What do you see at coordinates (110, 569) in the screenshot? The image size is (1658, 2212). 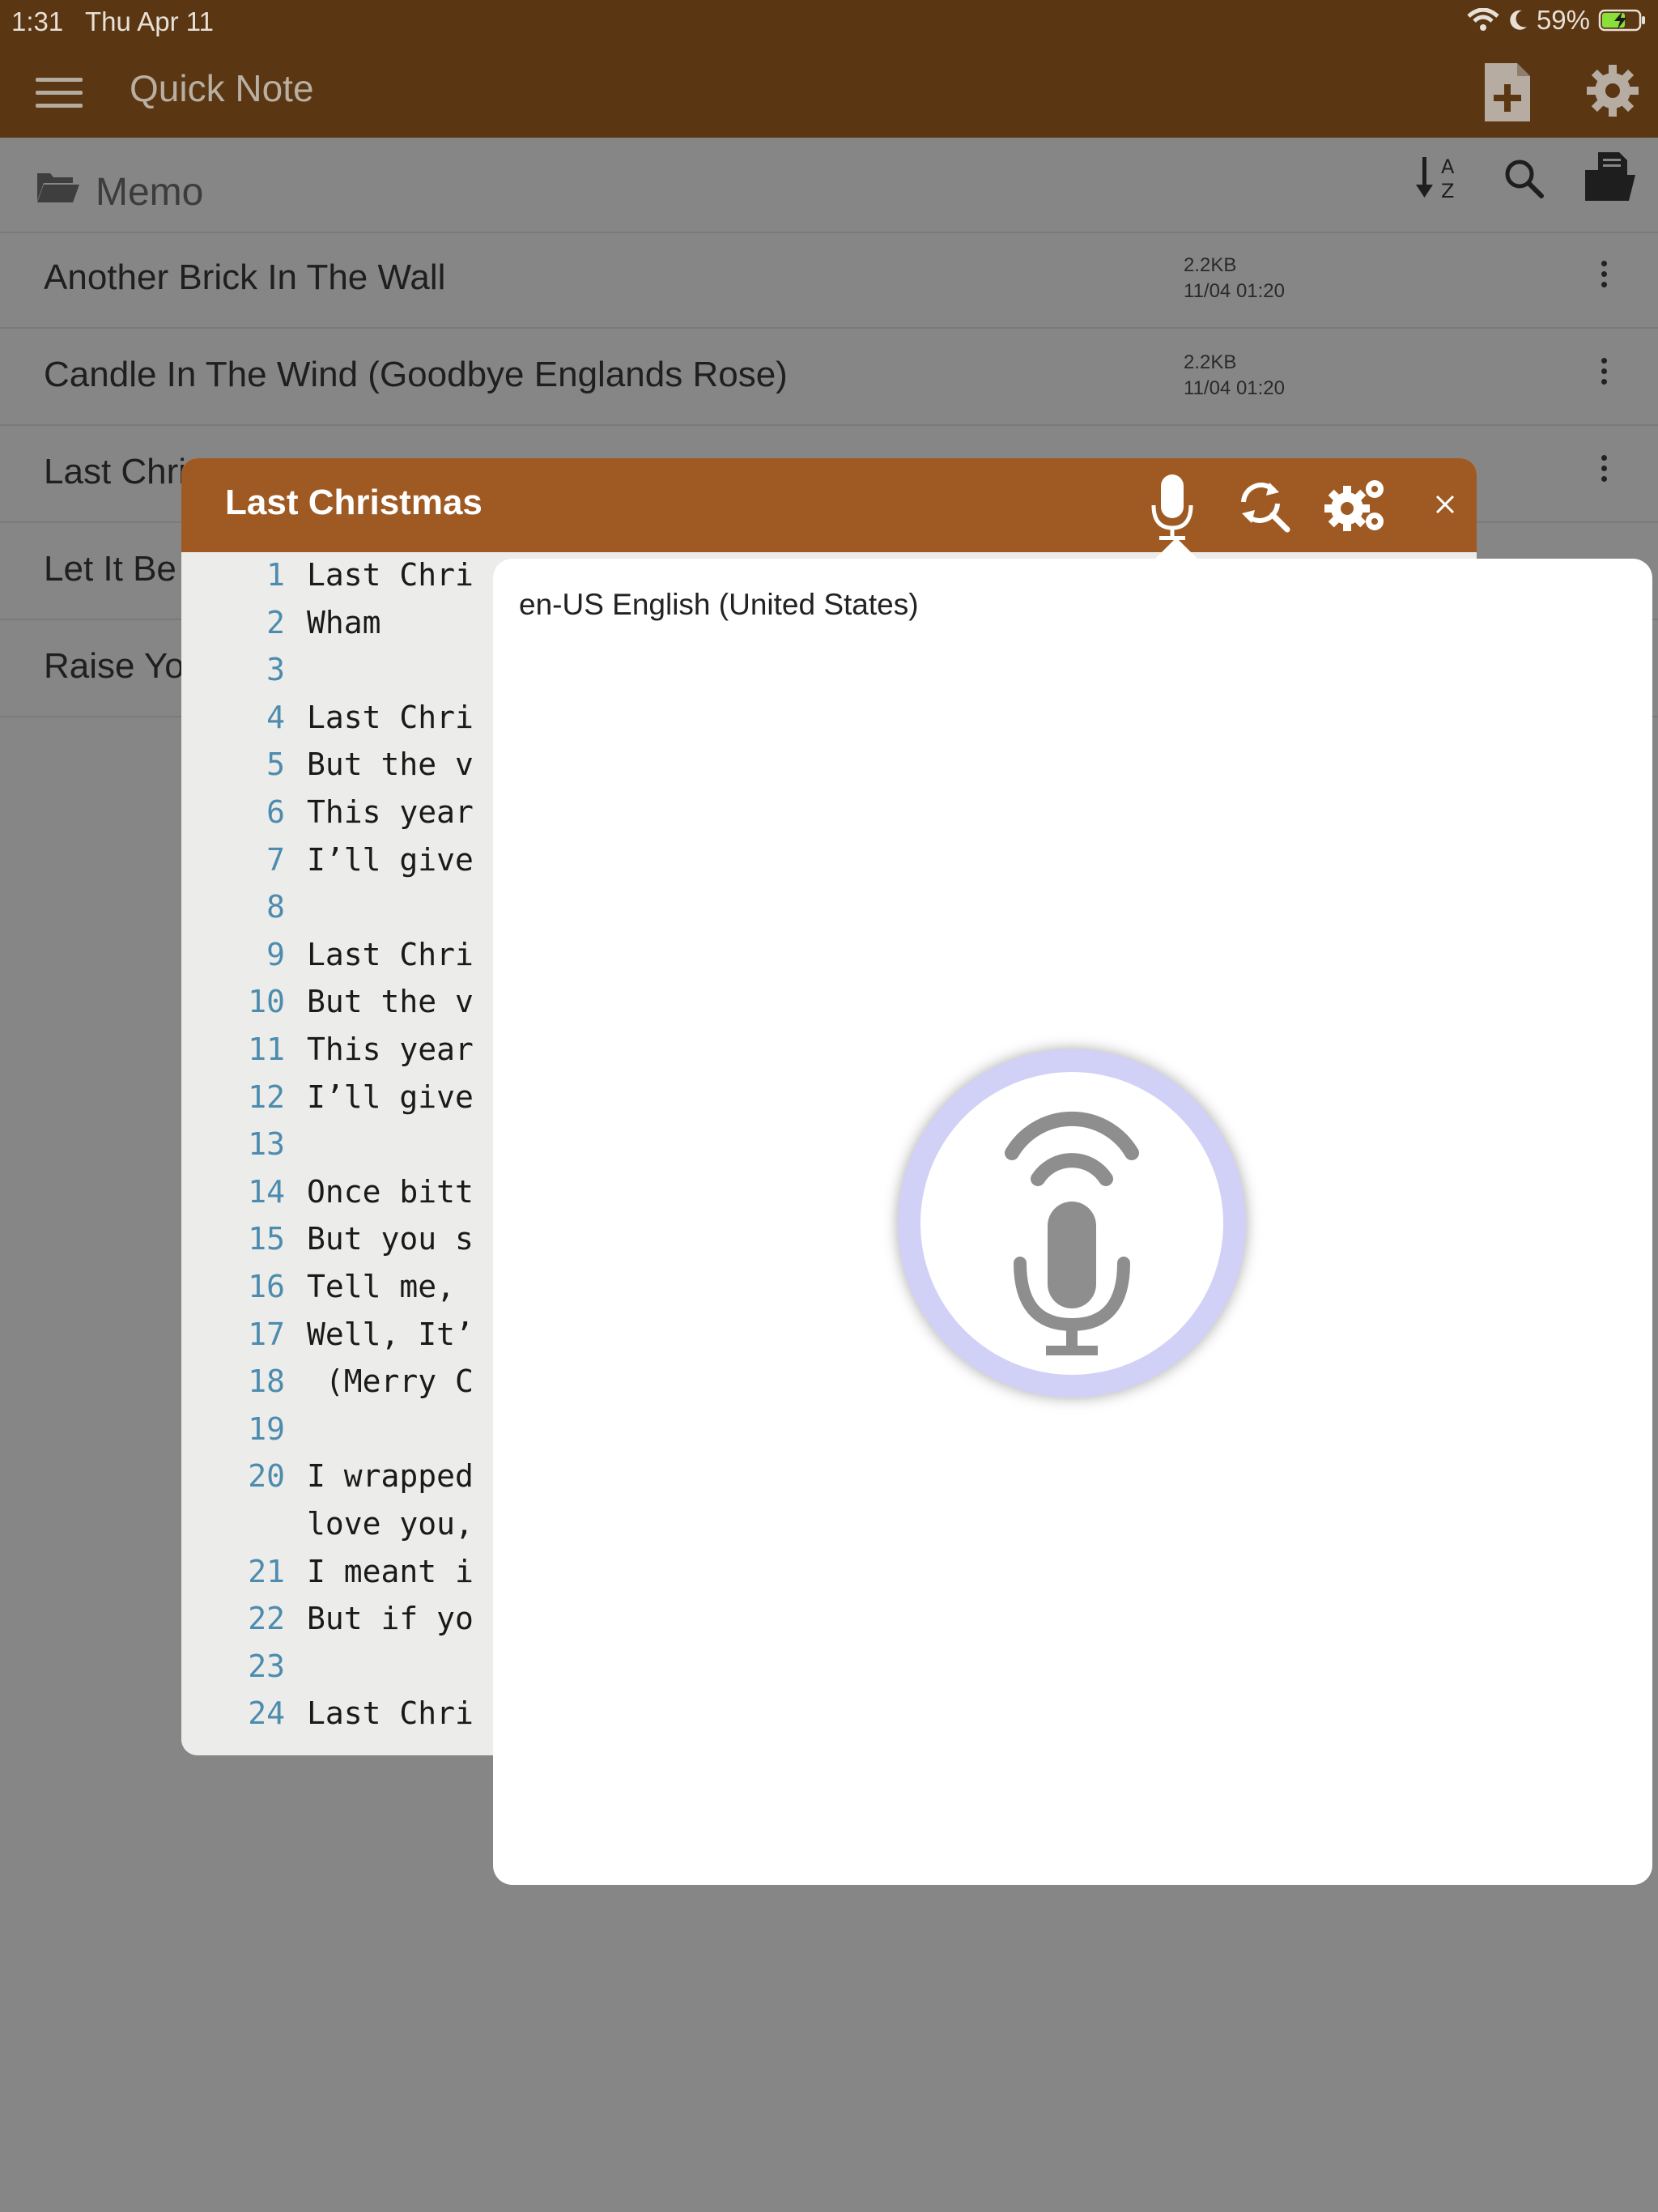 I see `note-title: Let It Be` at bounding box center [110, 569].